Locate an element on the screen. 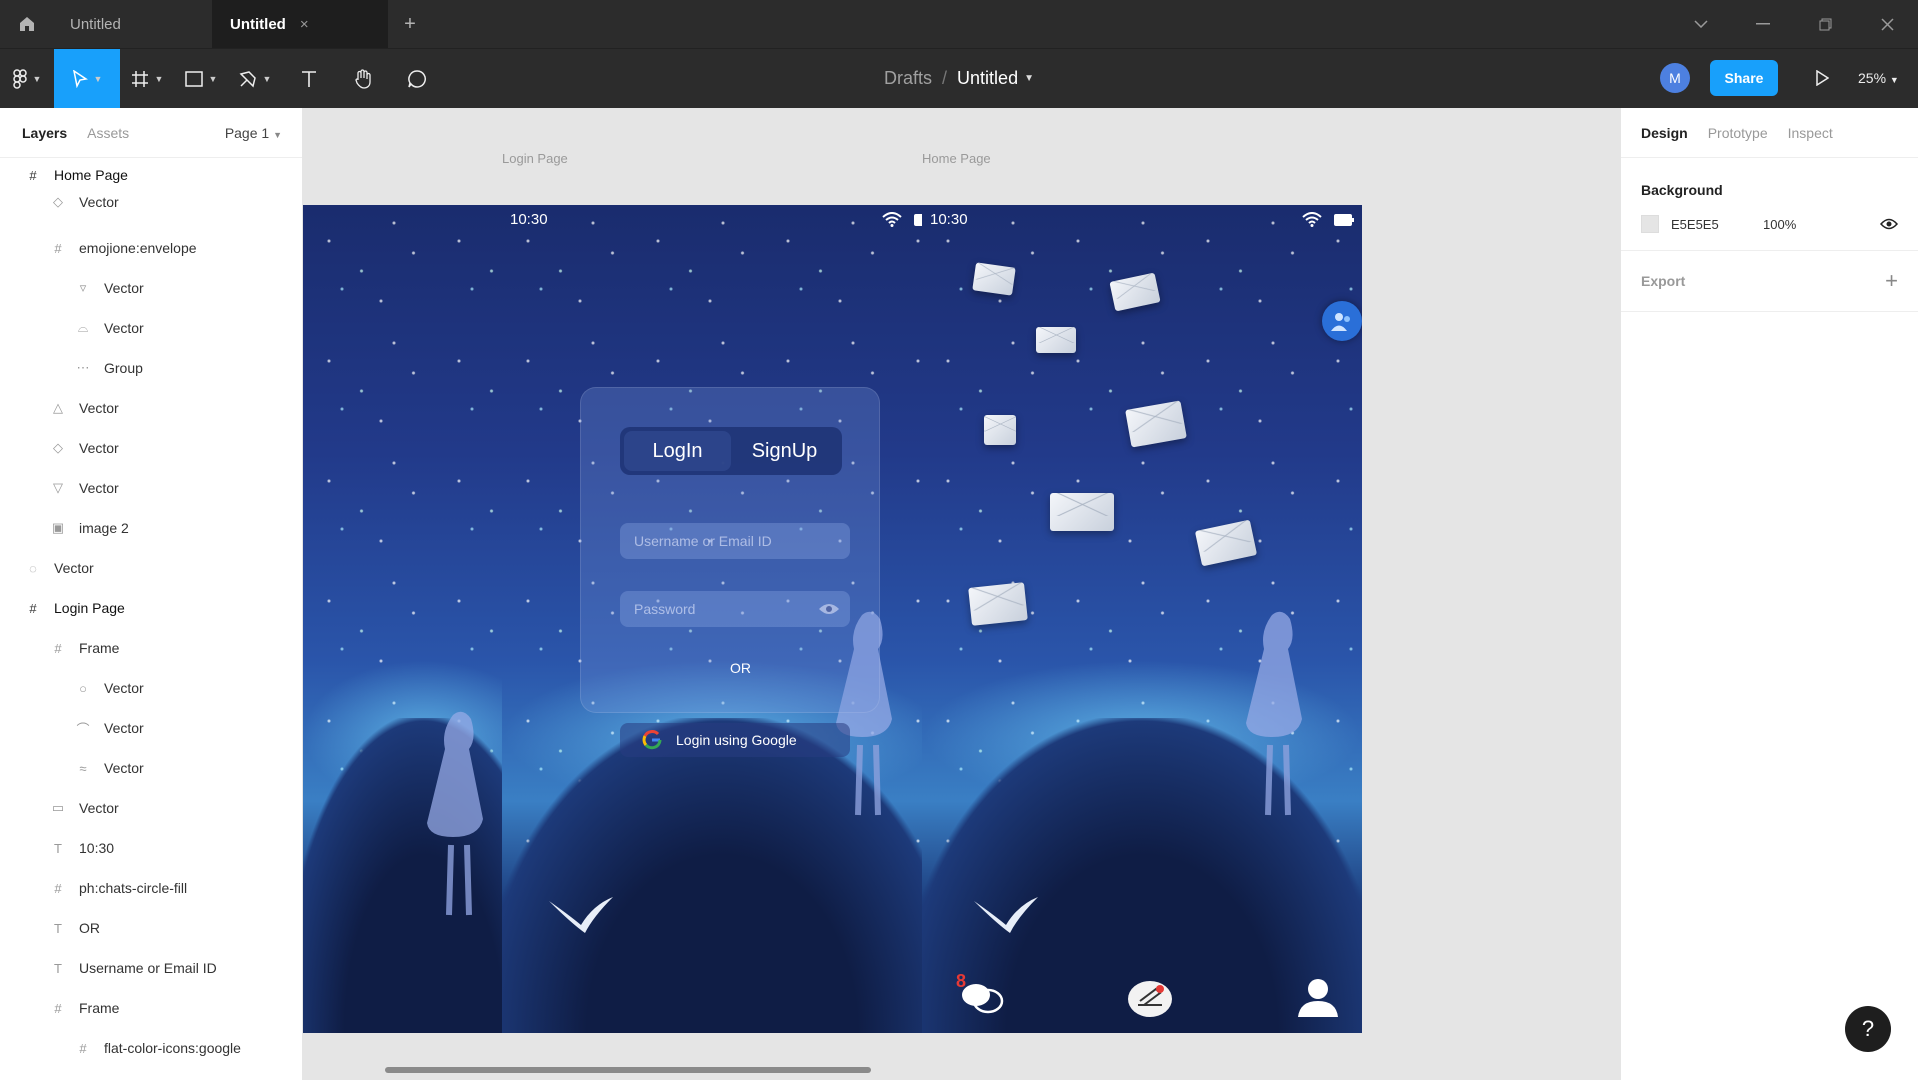 Image resolution: width=1918 pixels, height=1080 pixels. password-field: Password is located at coordinates (735, 609).